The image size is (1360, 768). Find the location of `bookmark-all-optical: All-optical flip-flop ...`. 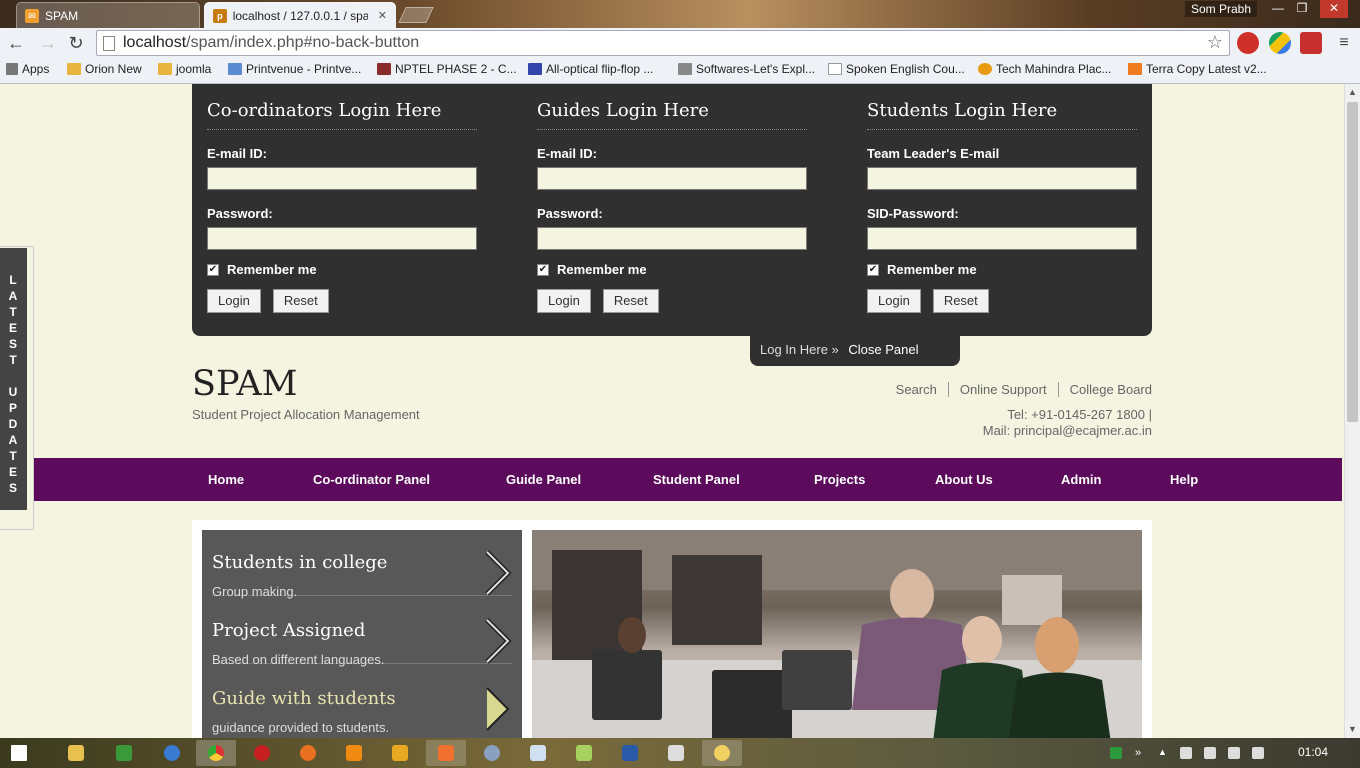

bookmark-all-optical: All-optical flip-flop ... is located at coordinates (590, 69).